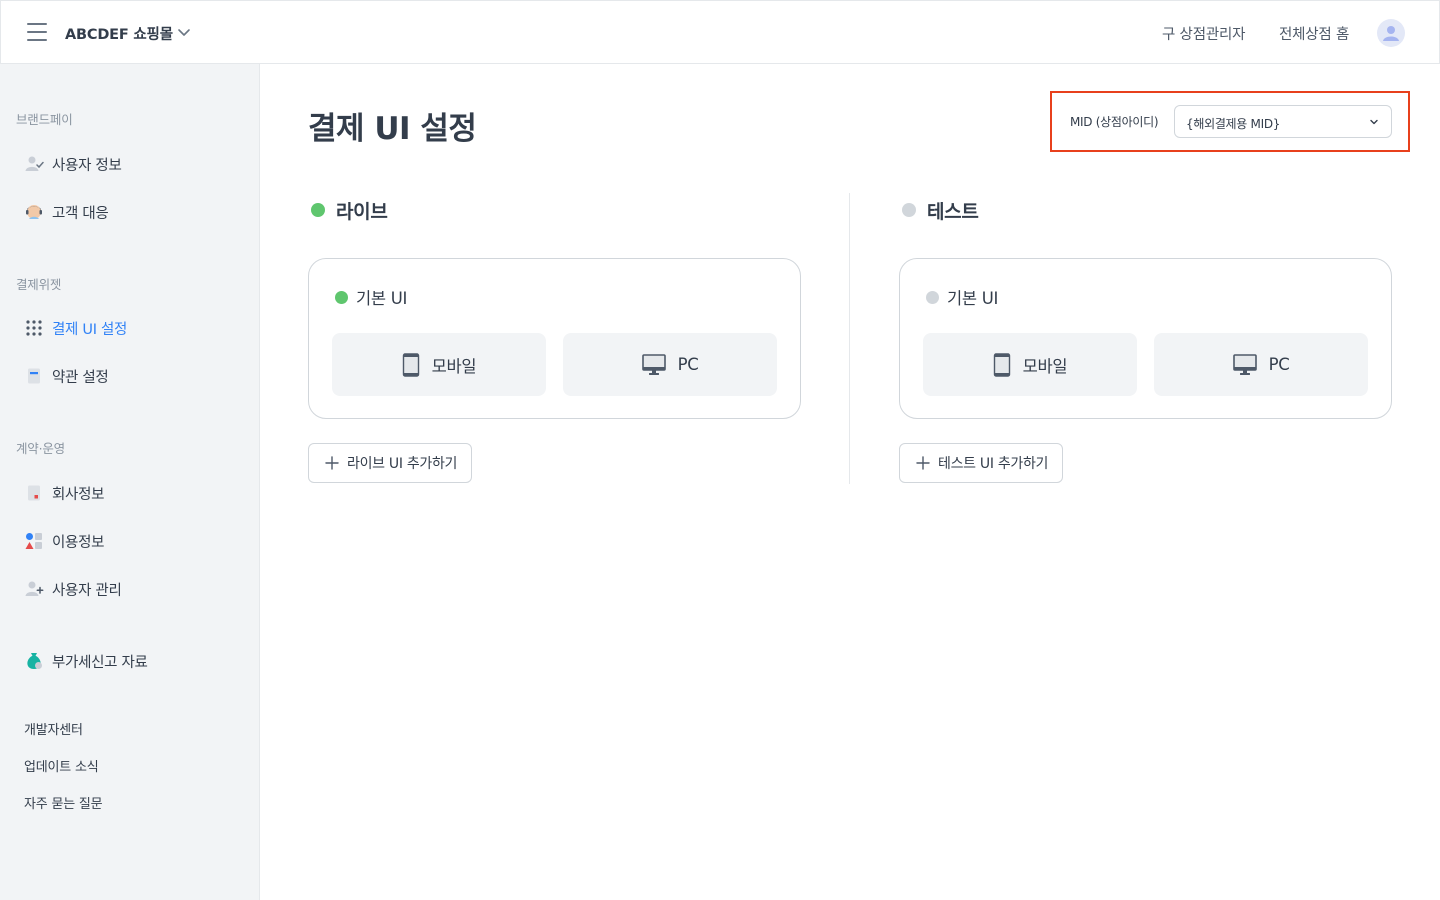 The width and height of the screenshot is (1440, 900). Describe the element at coordinates (34, 212) in the screenshot. I see `support-agent-icon` at that location.